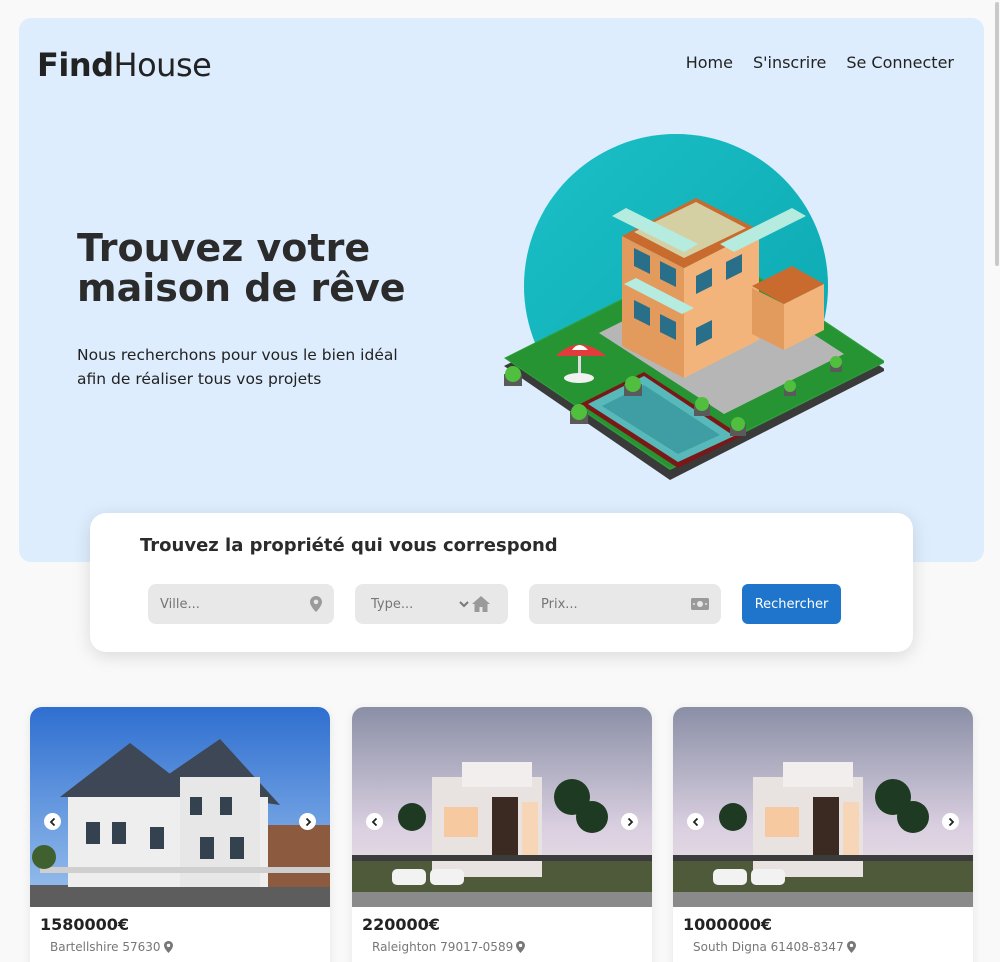  I want to click on house-illustration, so click(694, 307).